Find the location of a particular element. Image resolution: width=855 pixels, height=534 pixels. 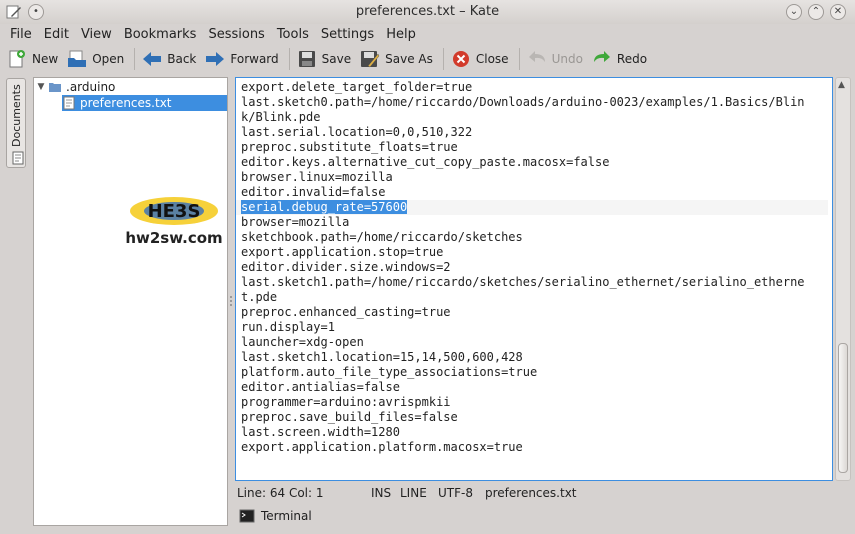

save-as-icon is located at coordinates (370, 59).